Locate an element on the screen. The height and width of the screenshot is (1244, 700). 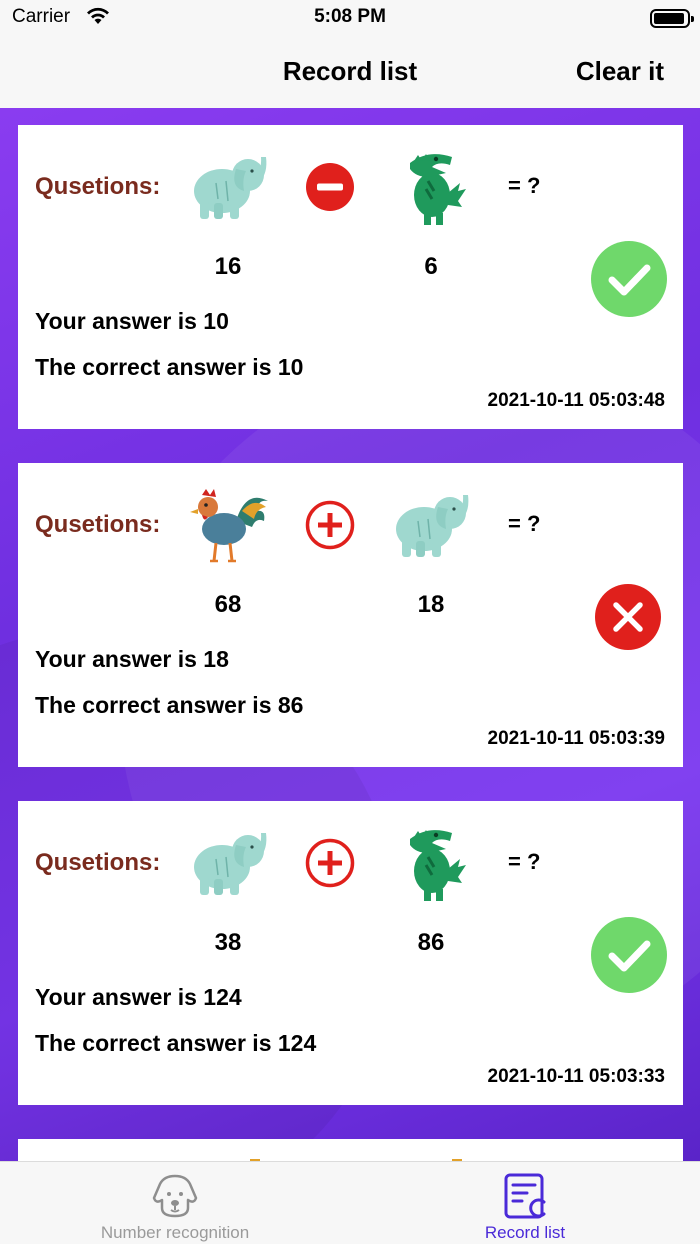
tab-number-recognition: Number recognition is located at coordinates (175, 1203).